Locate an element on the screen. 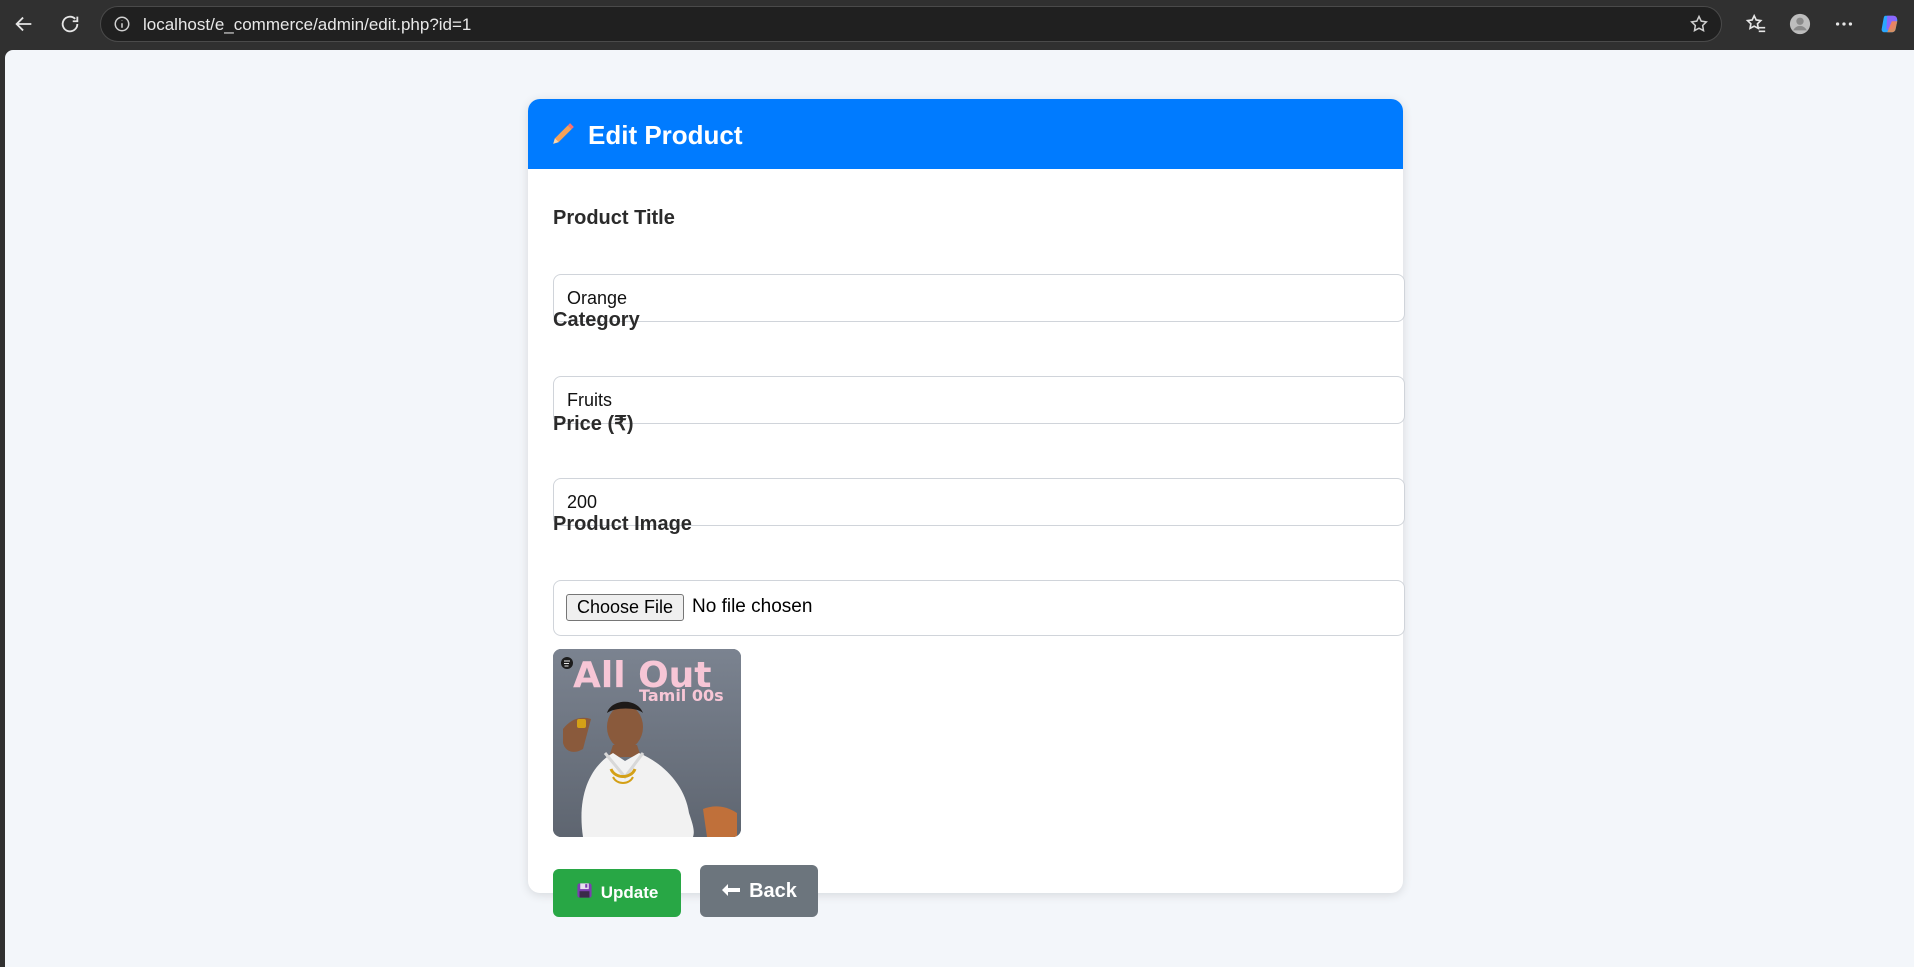 The width and height of the screenshot is (1914, 967). choose-file-button: Choose File is located at coordinates (625, 607).